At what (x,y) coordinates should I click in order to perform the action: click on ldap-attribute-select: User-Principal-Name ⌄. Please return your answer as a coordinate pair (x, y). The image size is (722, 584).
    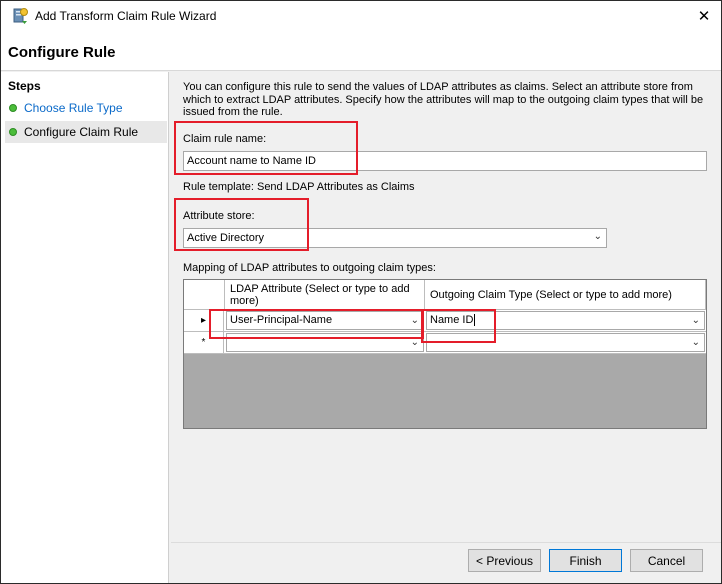
    Looking at the image, I should click on (325, 320).